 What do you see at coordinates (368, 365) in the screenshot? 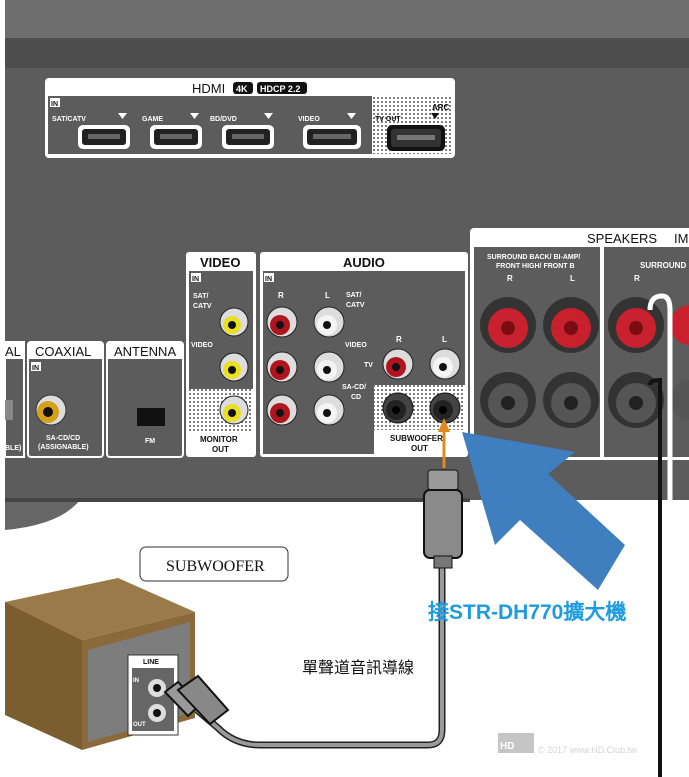
I see `audio-tv: TV` at bounding box center [368, 365].